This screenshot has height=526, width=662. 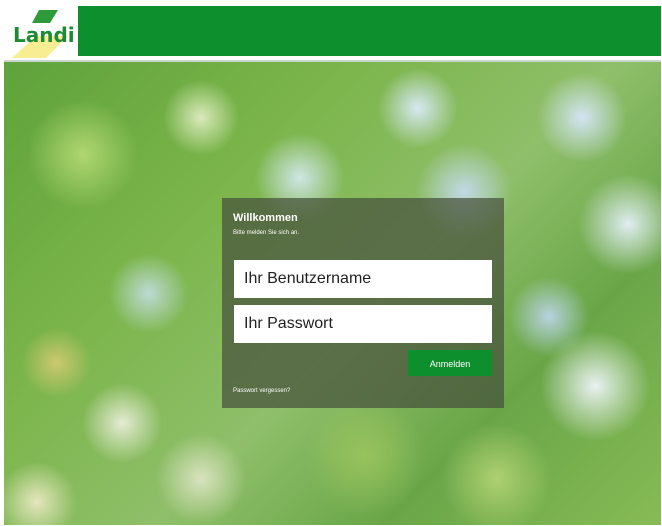 What do you see at coordinates (363, 324) in the screenshot?
I see `password-input` at bounding box center [363, 324].